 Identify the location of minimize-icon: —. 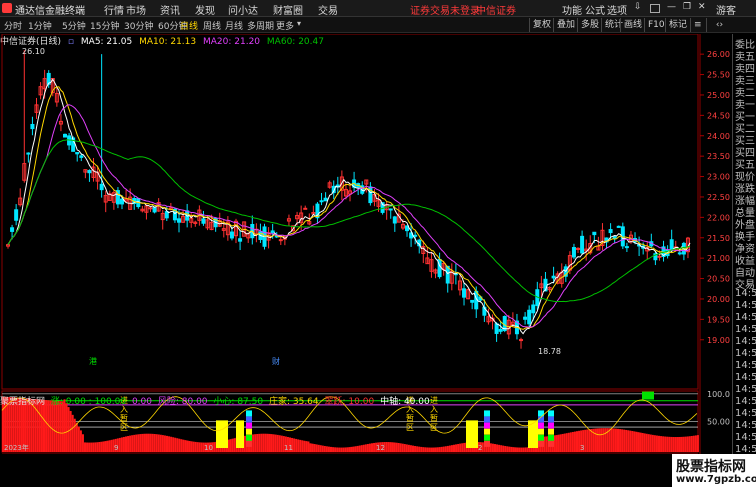
(671, 7).